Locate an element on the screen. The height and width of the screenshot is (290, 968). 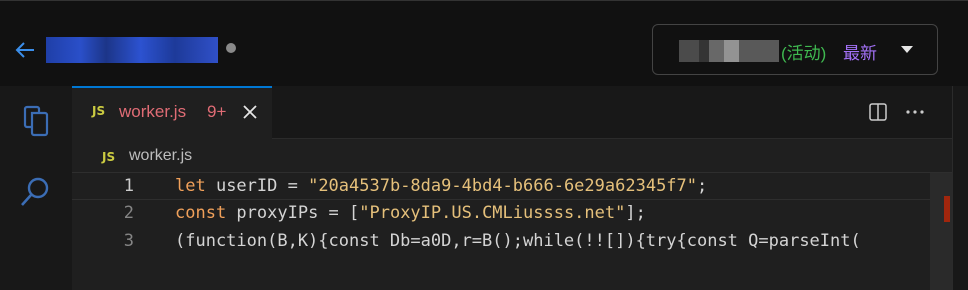
tab-worker-js: JS worker.js 9+ is located at coordinates (172, 112).